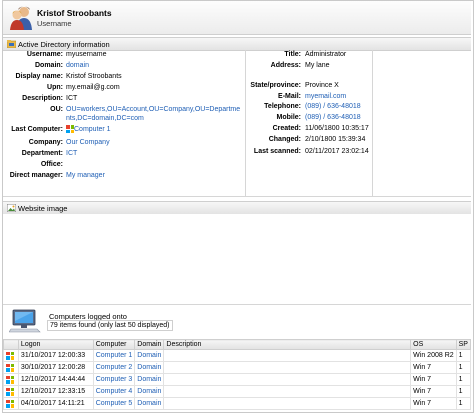  I want to click on column-header-domain: Domain, so click(149, 344).